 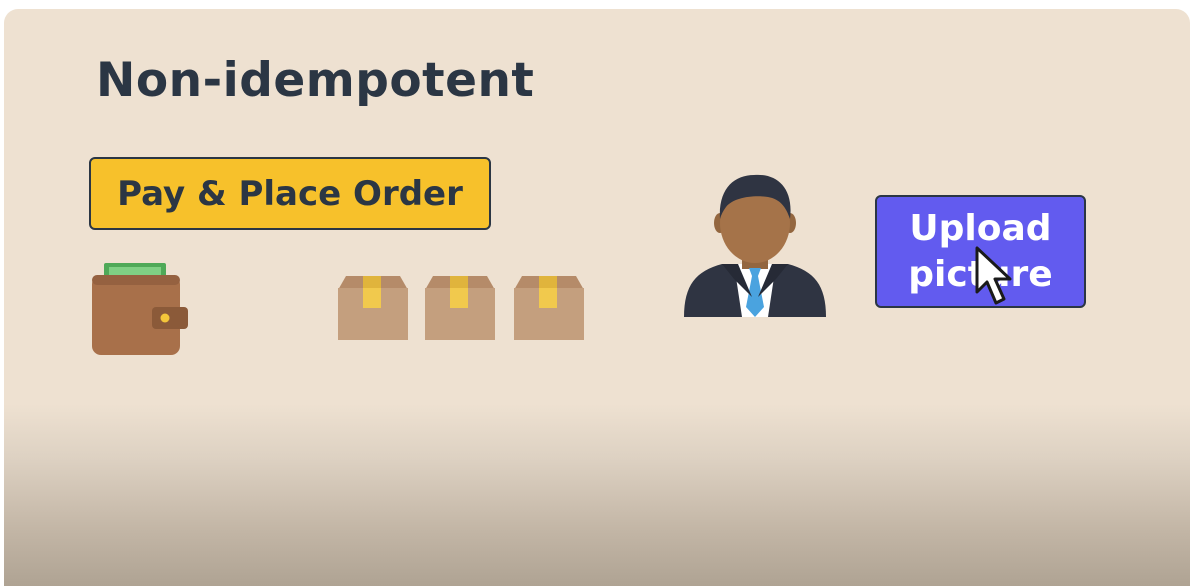 I want to click on pay-place-order-button: Pay & Place Order, so click(x=290, y=193).